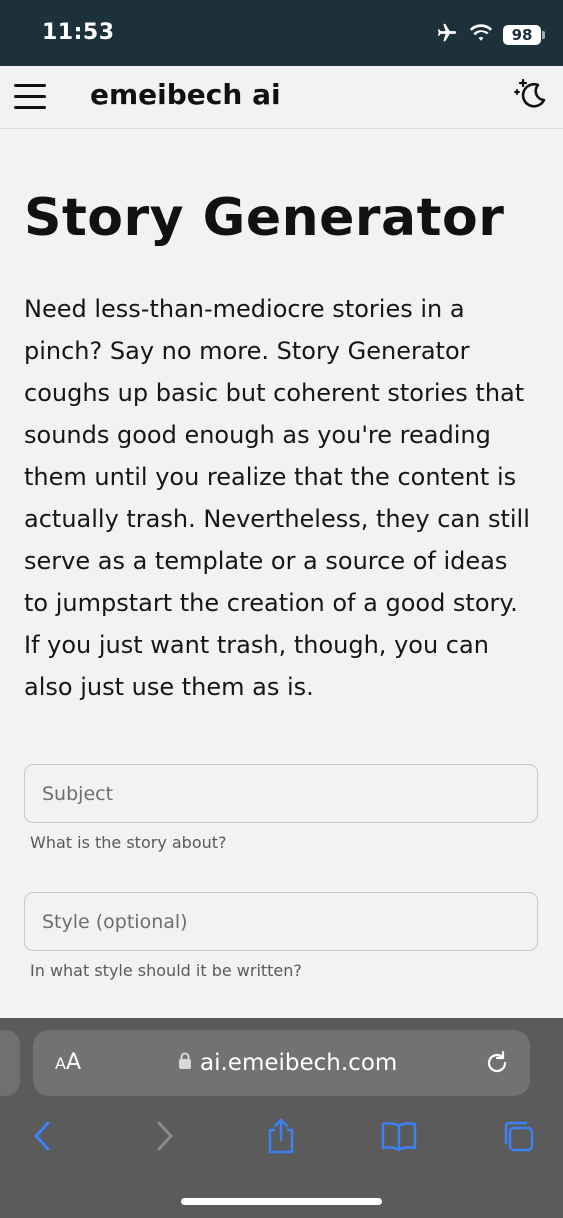 The width and height of the screenshot is (563, 1218). What do you see at coordinates (299, 1063) in the screenshot?
I see `url-text: ai.emeibech.com` at bounding box center [299, 1063].